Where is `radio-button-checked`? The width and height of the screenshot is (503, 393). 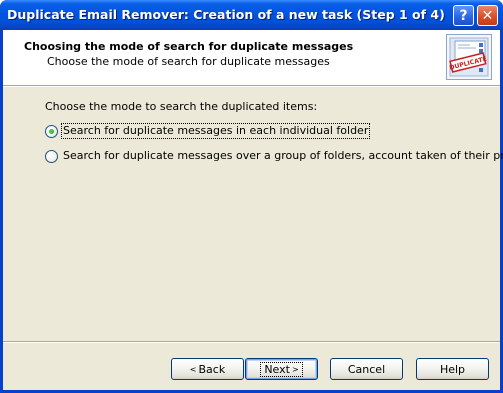 radio-button-checked is located at coordinates (51, 131).